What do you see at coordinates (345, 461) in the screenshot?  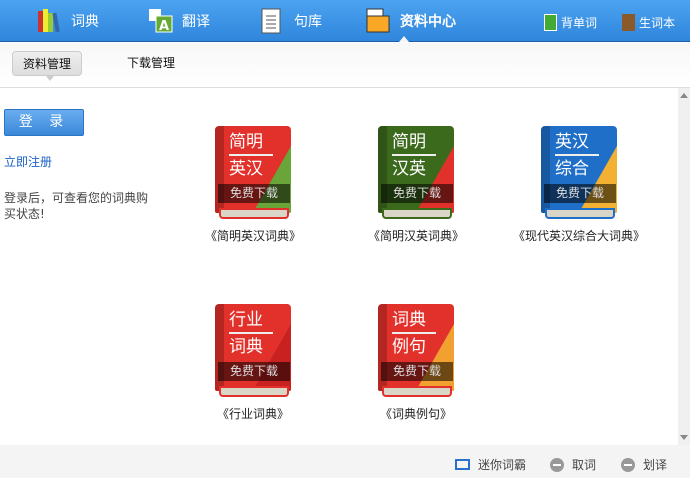 I see `footer-bar: 迷你词霸 取词 划译` at bounding box center [345, 461].